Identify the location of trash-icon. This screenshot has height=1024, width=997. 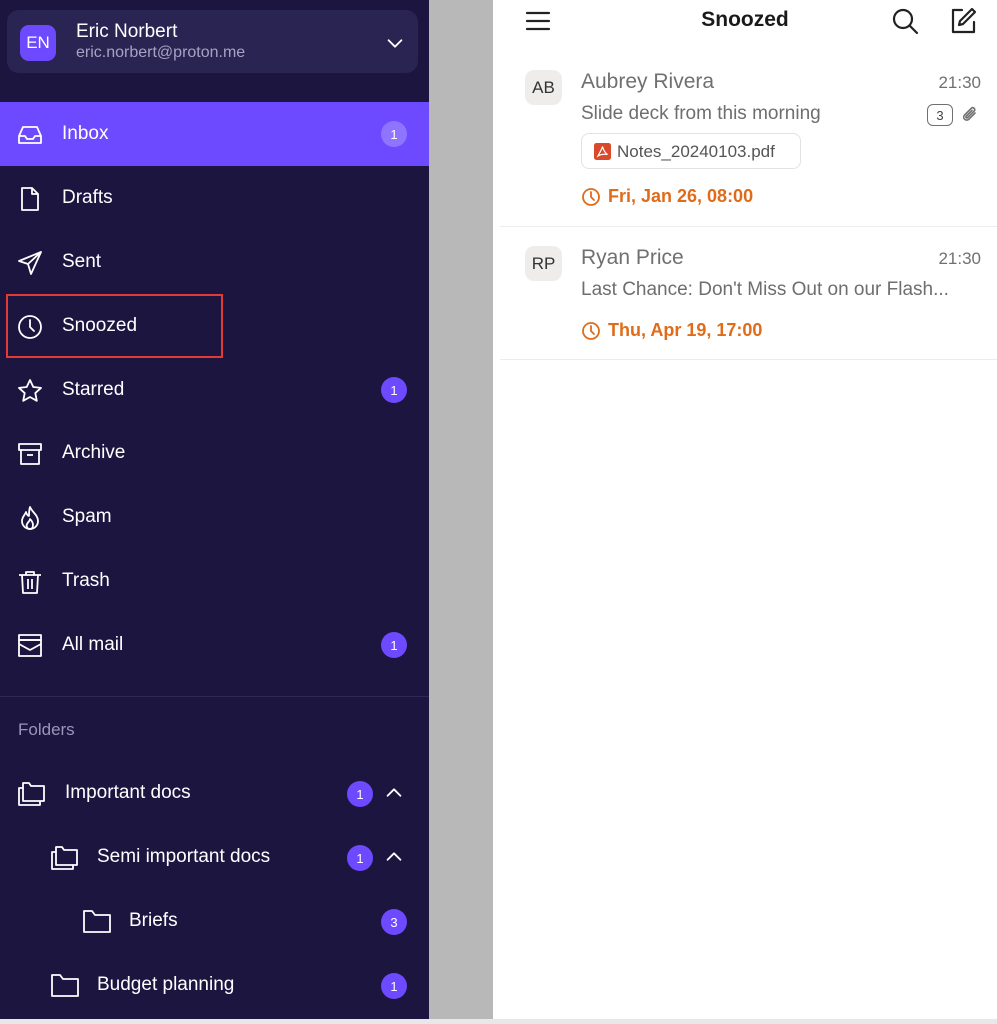
(30, 582).